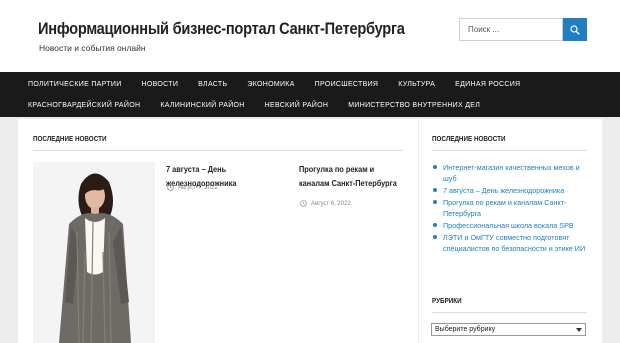 This screenshot has width=620, height=343. Describe the element at coordinates (212, 84) in the screenshot. I see `nav-item-authority: Власть` at that location.